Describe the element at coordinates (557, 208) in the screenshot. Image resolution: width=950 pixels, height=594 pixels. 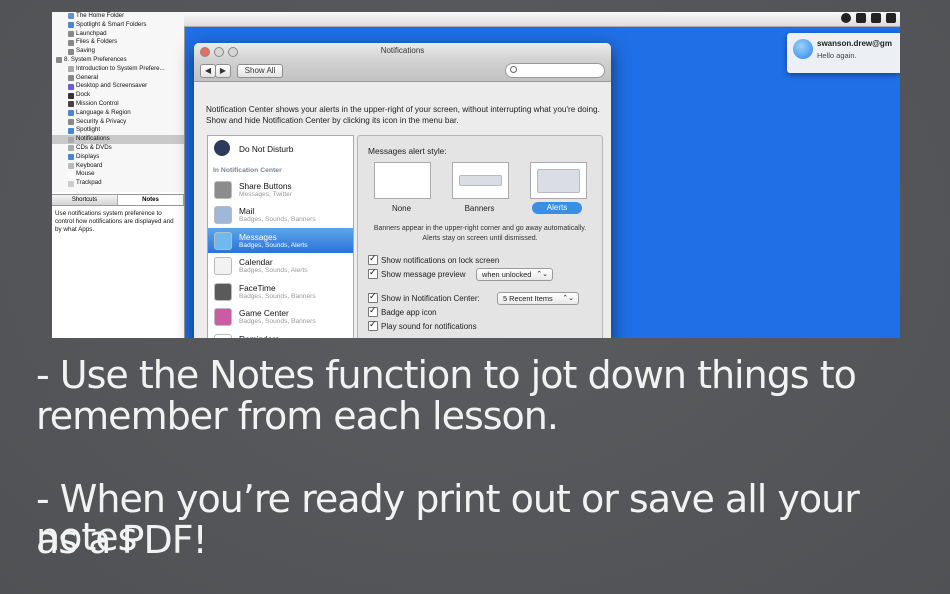
I see `style-alerts-label: Alerts` at that location.